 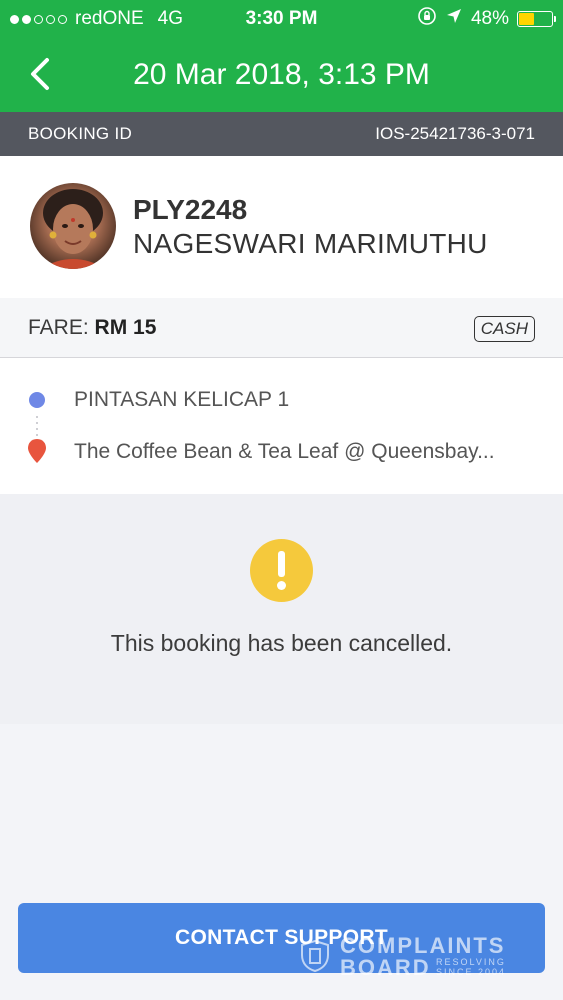 I want to click on vehicle-plate: PLY2248, so click(x=190, y=209).